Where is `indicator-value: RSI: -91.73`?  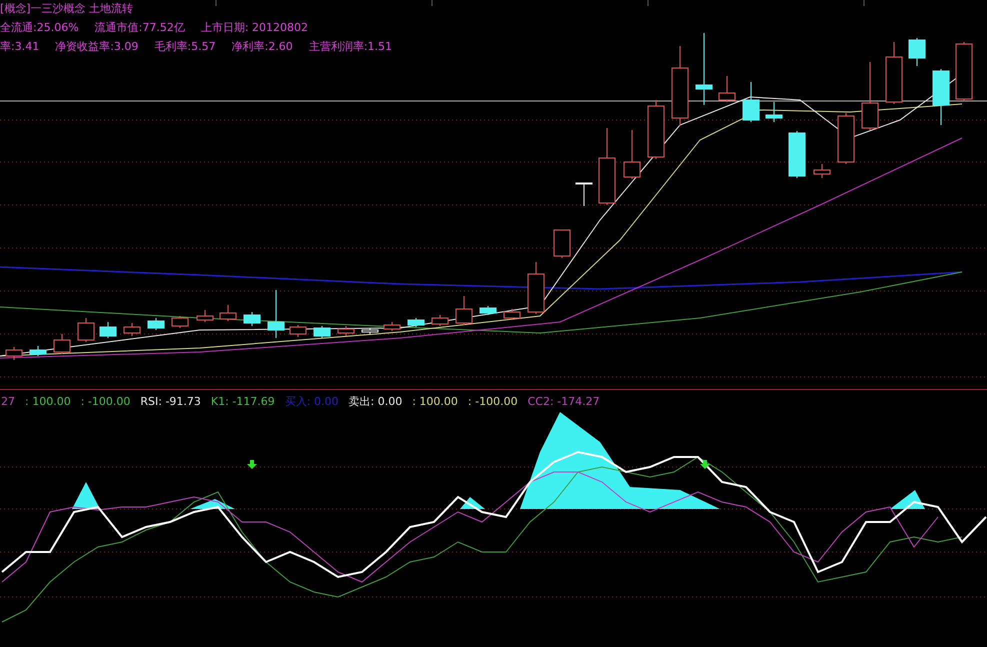 indicator-value: RSI: -91.73 is located at coordinates (170, 401).